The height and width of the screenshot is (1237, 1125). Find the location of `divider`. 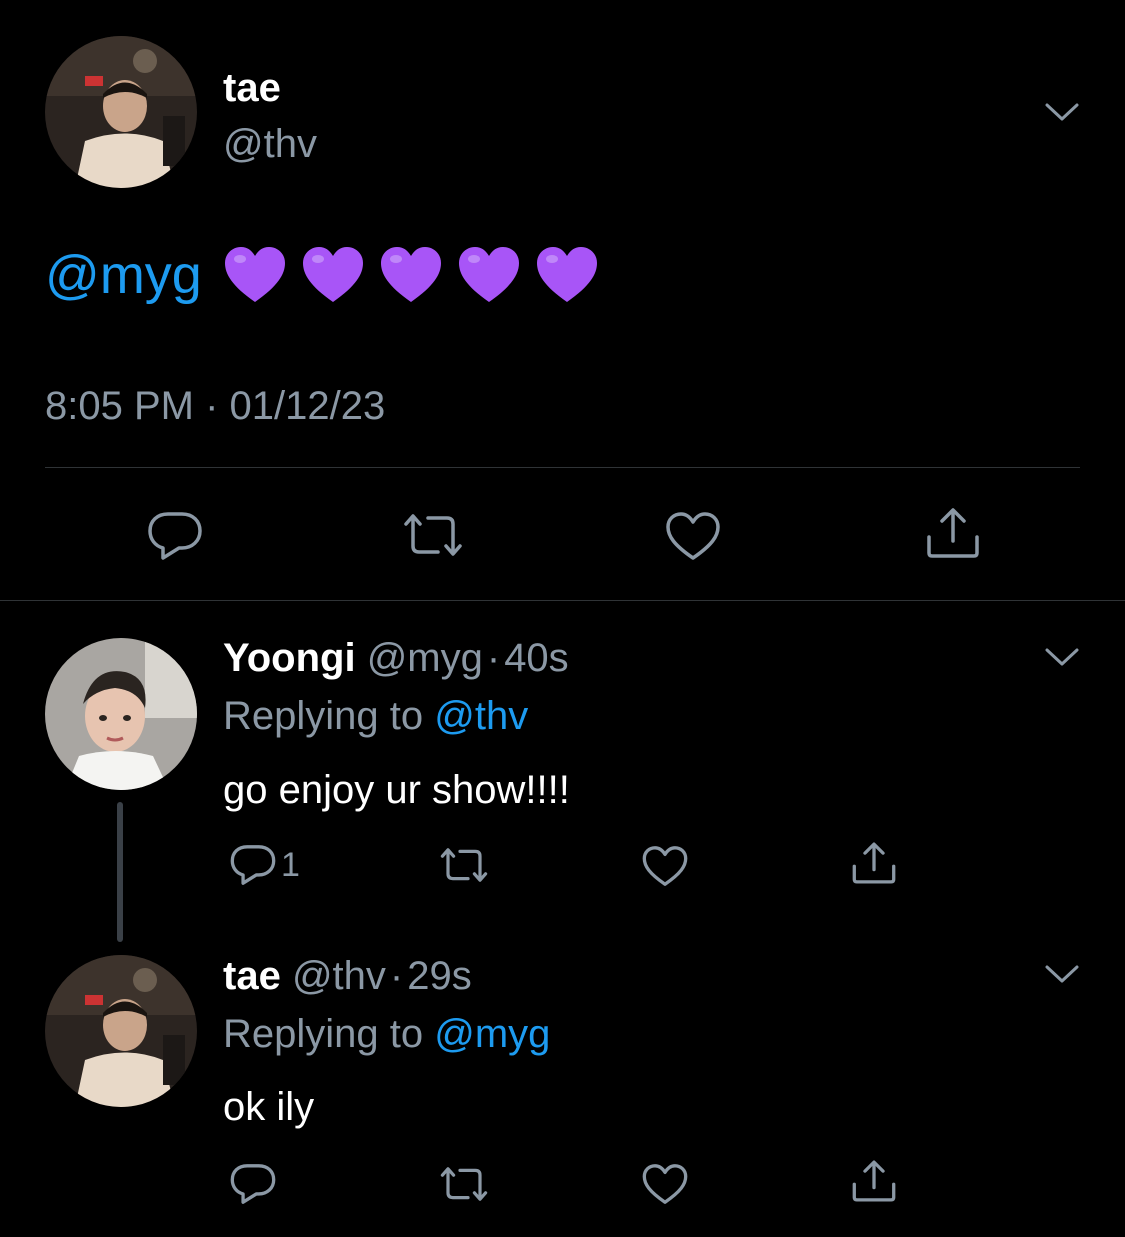

divider is located at coordinates (562, 467).